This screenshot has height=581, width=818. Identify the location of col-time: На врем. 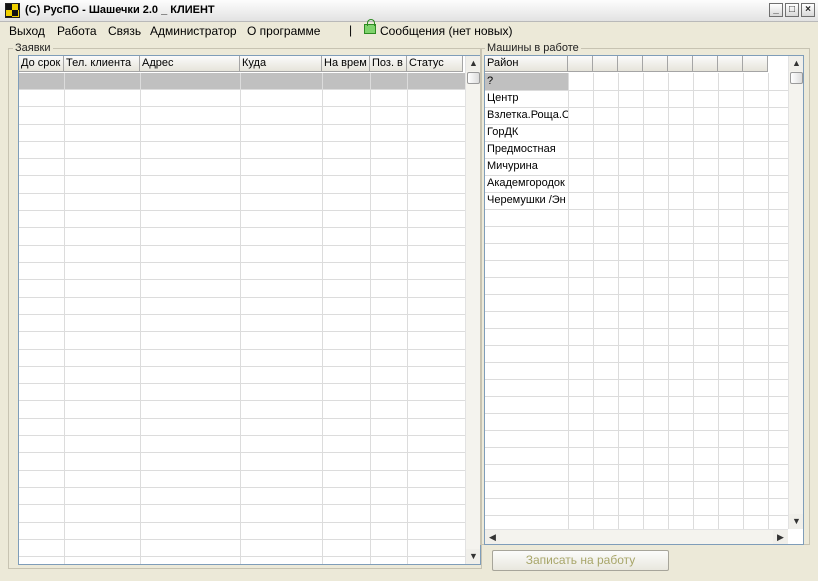
(346, 64).